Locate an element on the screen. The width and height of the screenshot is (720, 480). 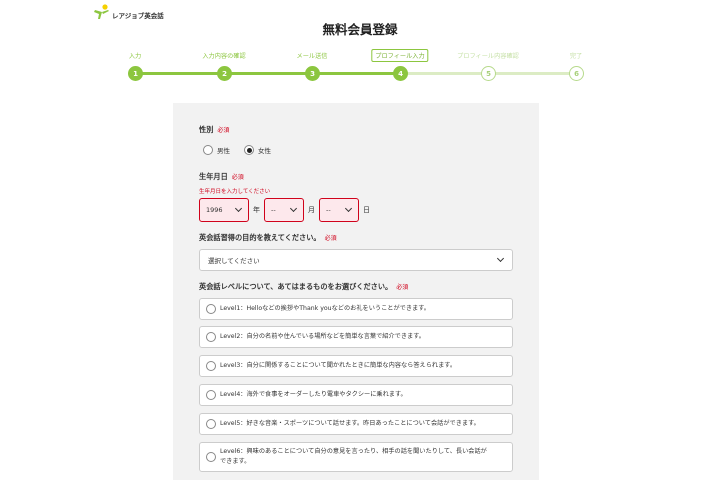
step-circle-5: 5 is located at coordinates (488, 73).